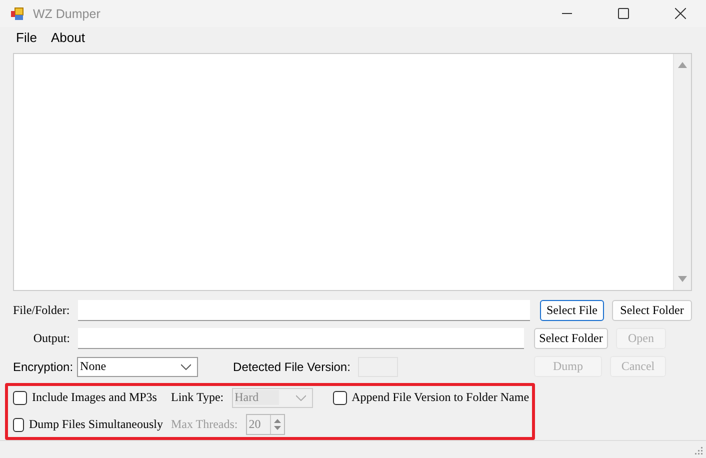 The height and width of the screenshot is (458, 706). What do you see at coordinates (682, 65) in the screenshot?
I see `scroll-up-icon` at bounding box center [682, 65].